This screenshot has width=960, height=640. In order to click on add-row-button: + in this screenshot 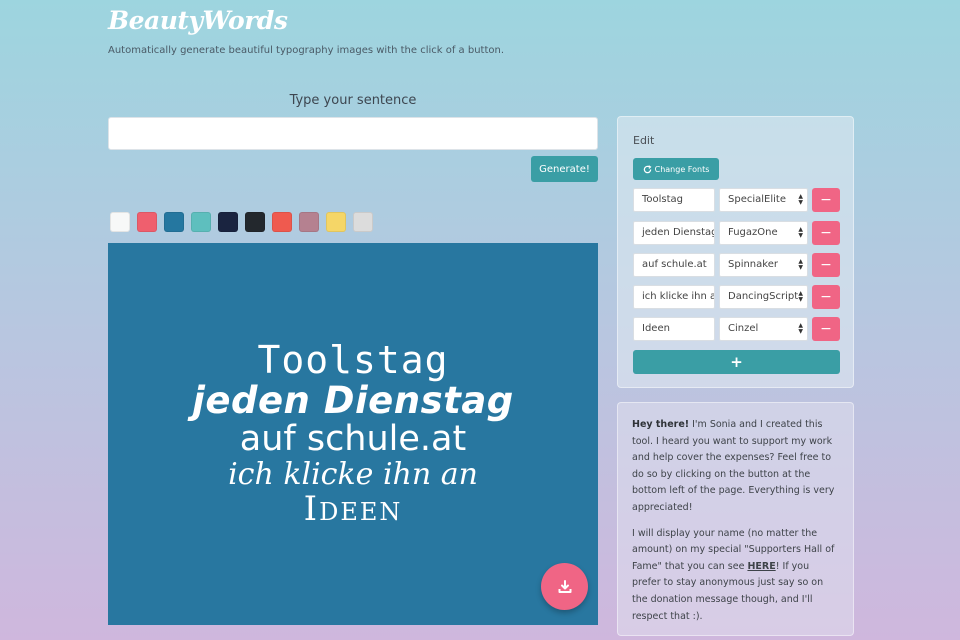, I will do `click(736, 362)`.